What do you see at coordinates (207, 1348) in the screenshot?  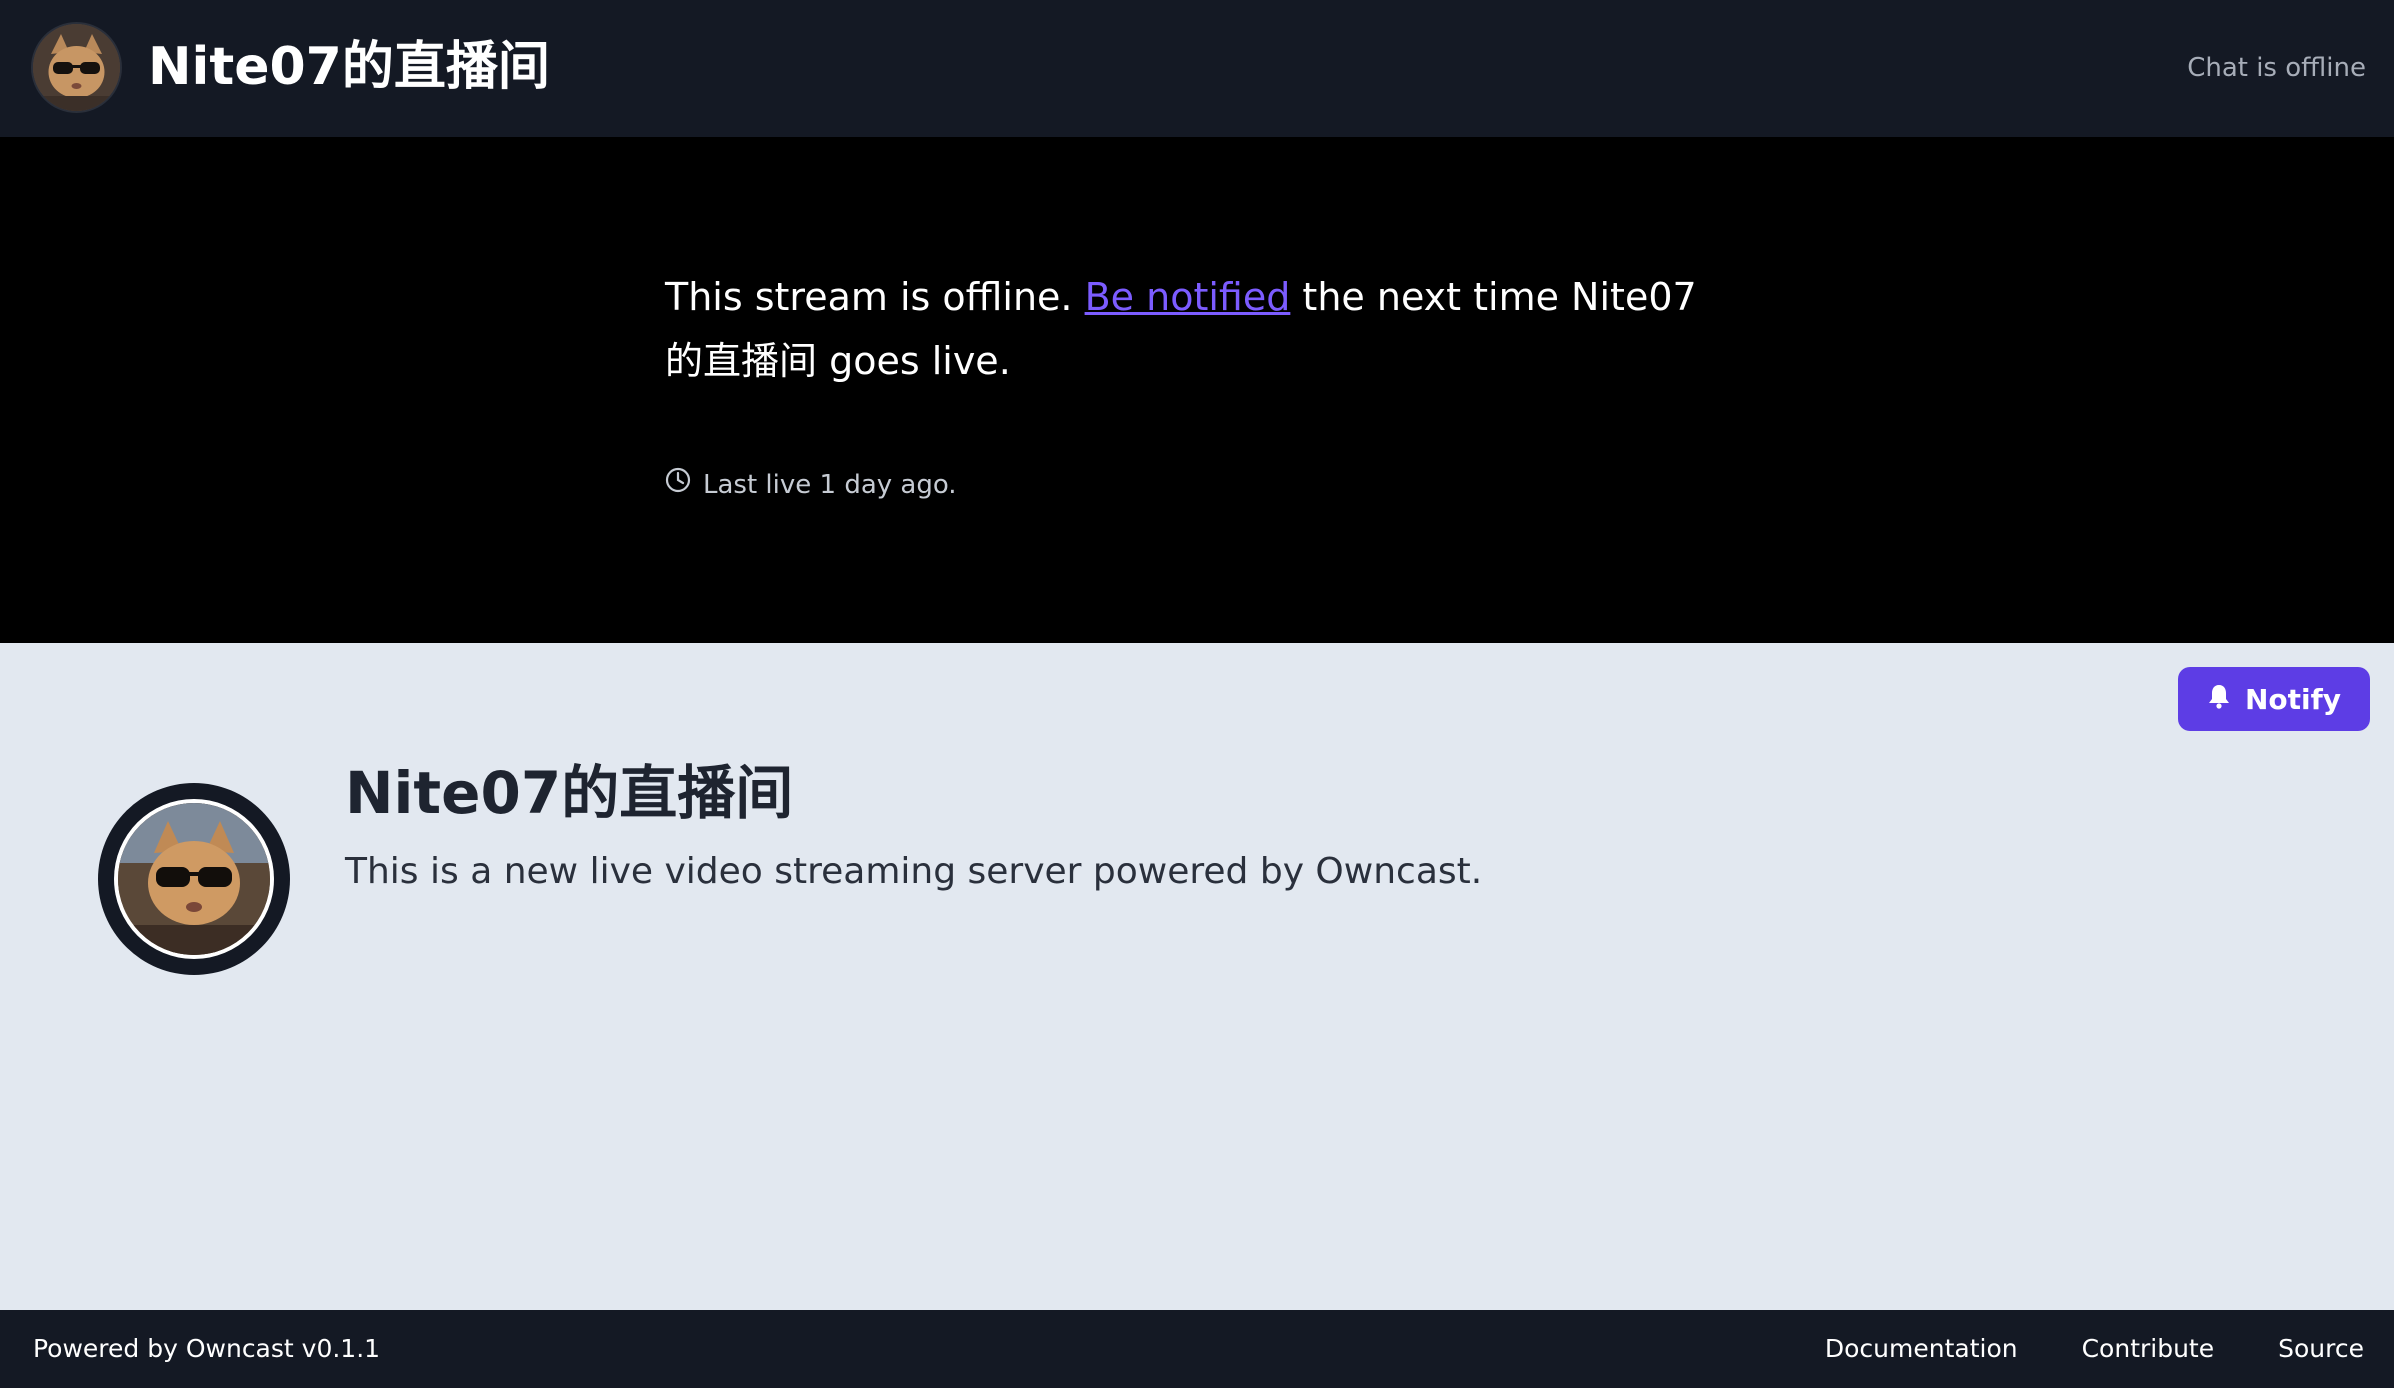 I see `powered-by-text: Powered by Owncast v0.1.1` at bounding box center [207, 1348].